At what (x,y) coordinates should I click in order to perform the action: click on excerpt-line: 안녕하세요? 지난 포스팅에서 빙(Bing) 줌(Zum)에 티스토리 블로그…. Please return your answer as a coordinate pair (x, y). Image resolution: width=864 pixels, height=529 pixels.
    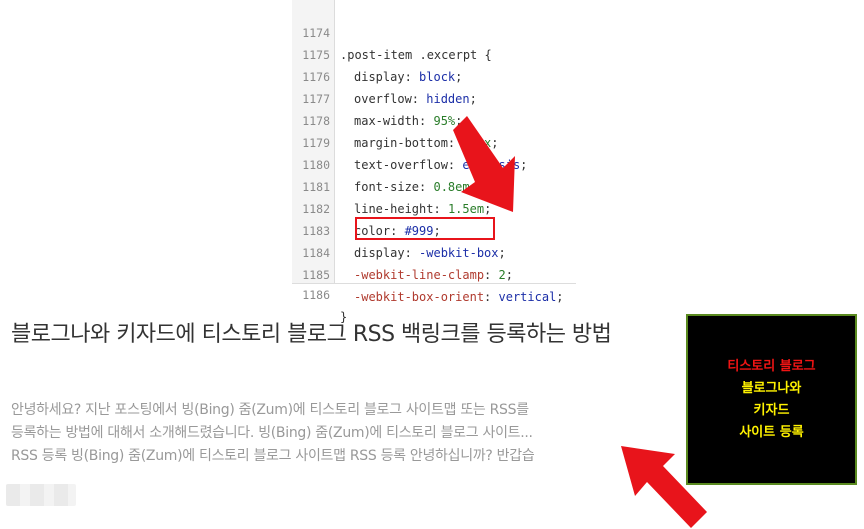
    Looking at the image, I should click on (270, 410).